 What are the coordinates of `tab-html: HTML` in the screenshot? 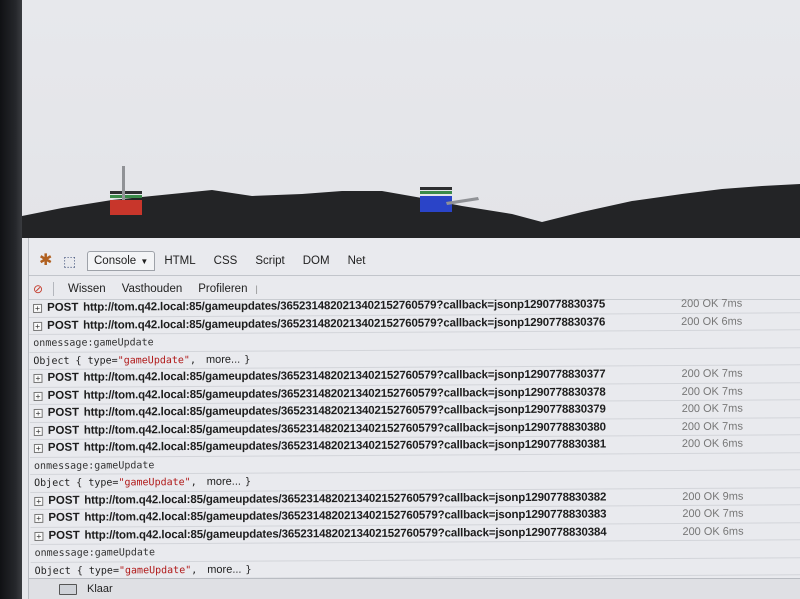 It's located at (179, 261).